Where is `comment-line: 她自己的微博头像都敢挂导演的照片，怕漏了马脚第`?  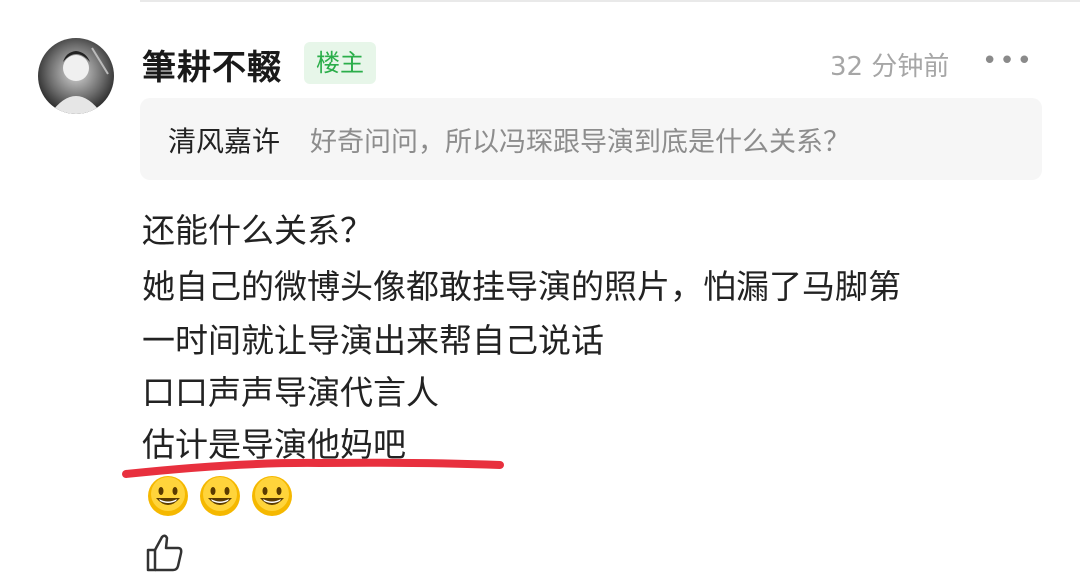 comment-line: 她自己的微博头像都敢挂导演的照片，怕漏了马脚第 is located at coordinates (521, 286).